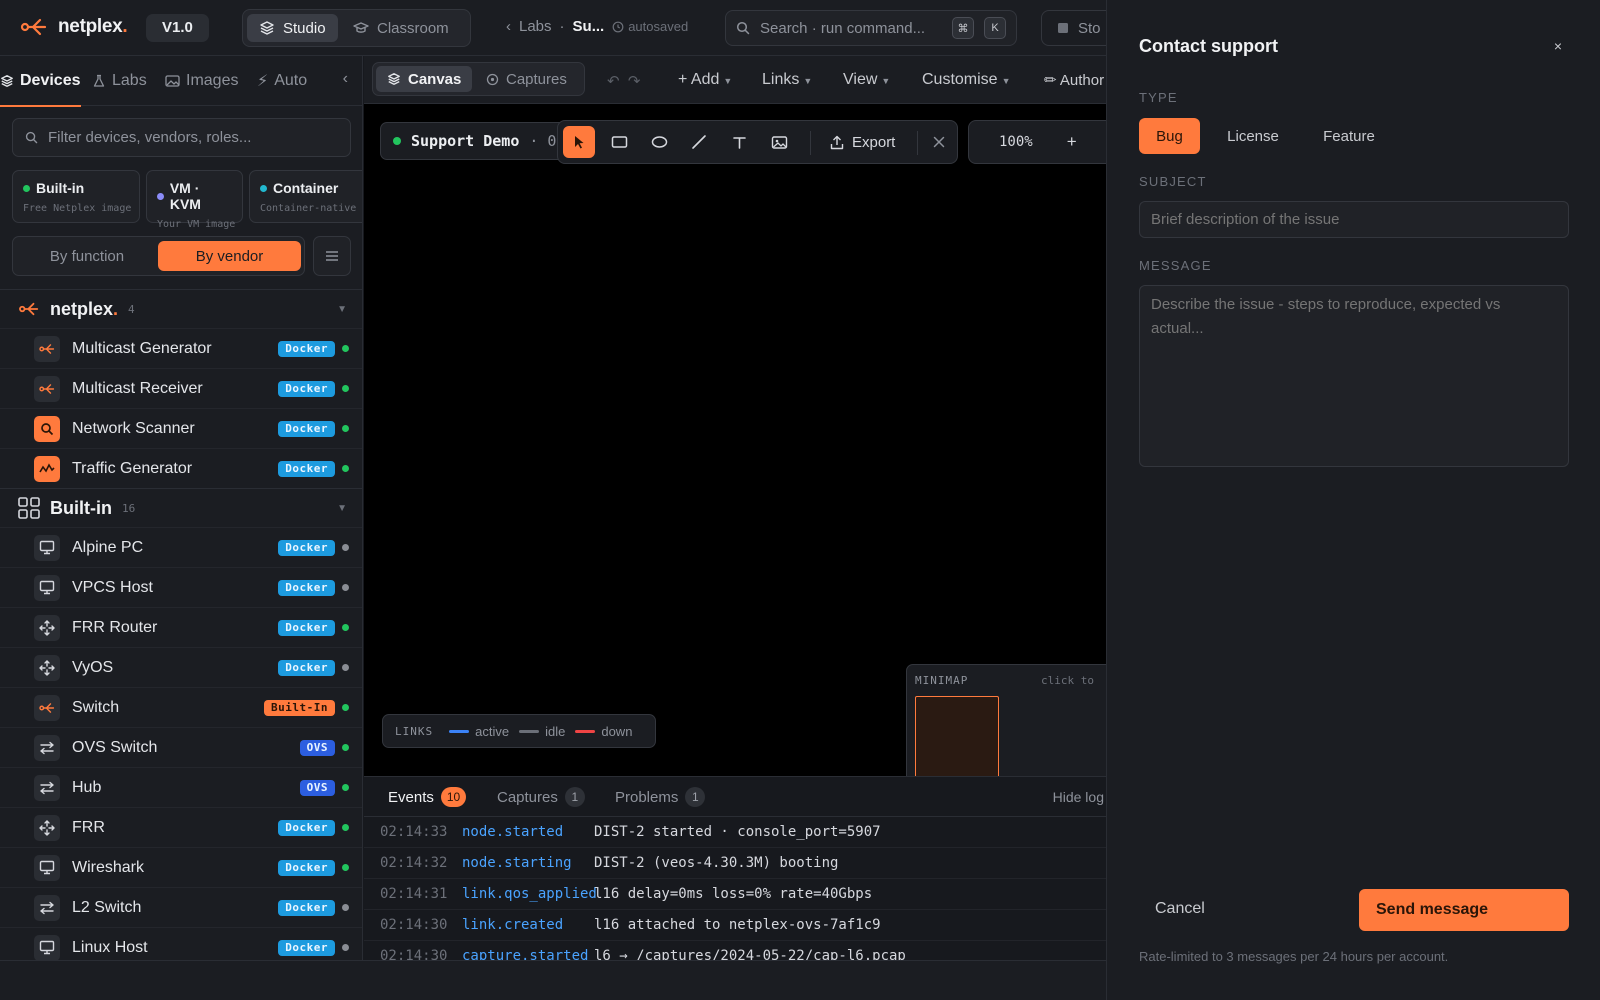  Describe the element at coordinates (112, 587) in the screenshot. I see `device-name: VPCS Host` at that location.